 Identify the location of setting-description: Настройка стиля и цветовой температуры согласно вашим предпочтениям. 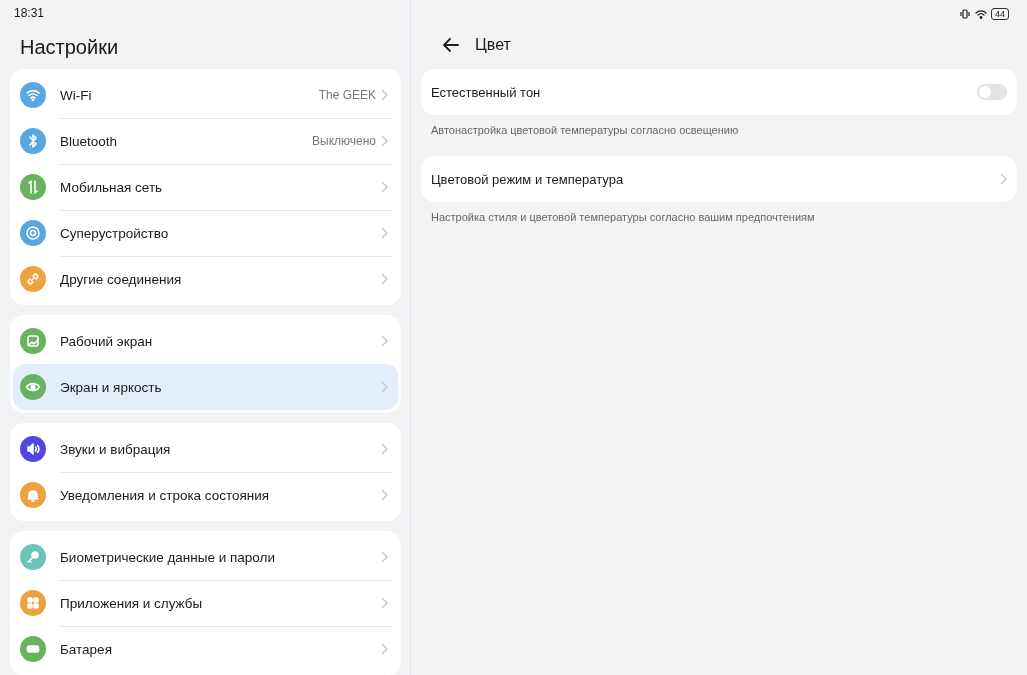
(623, 217).